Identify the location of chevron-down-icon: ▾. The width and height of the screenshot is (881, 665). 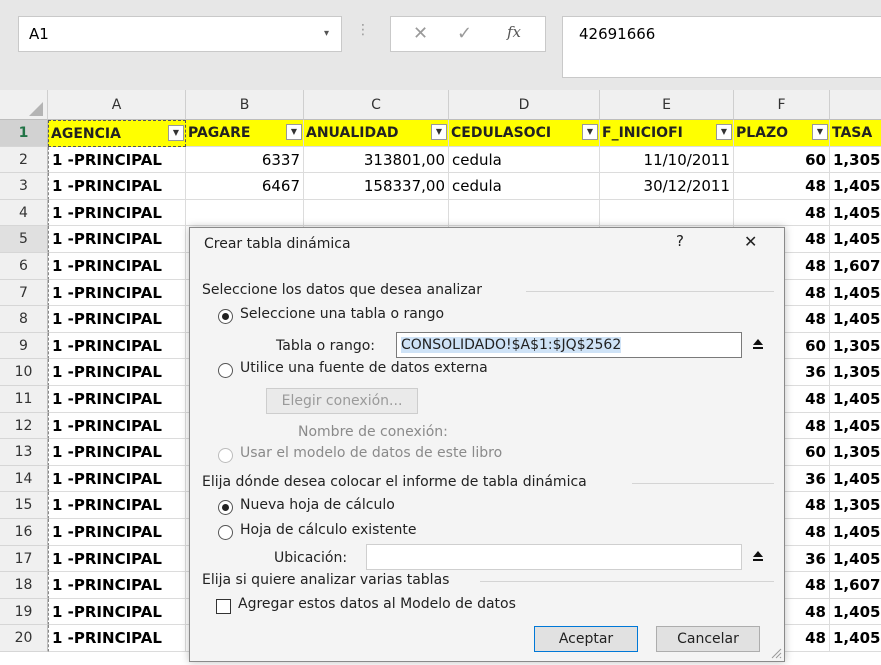
(326, 33).